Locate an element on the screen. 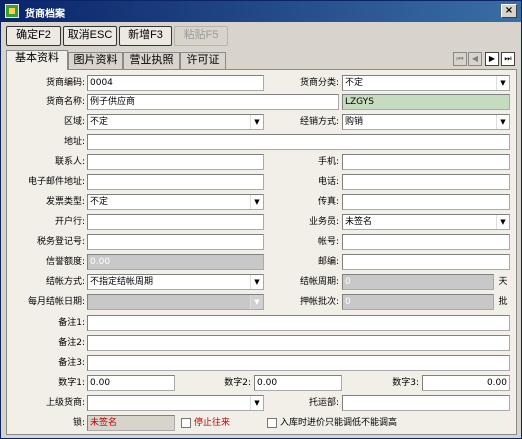  prev-record-icon: ◀ is located at coordinates (475, 59).